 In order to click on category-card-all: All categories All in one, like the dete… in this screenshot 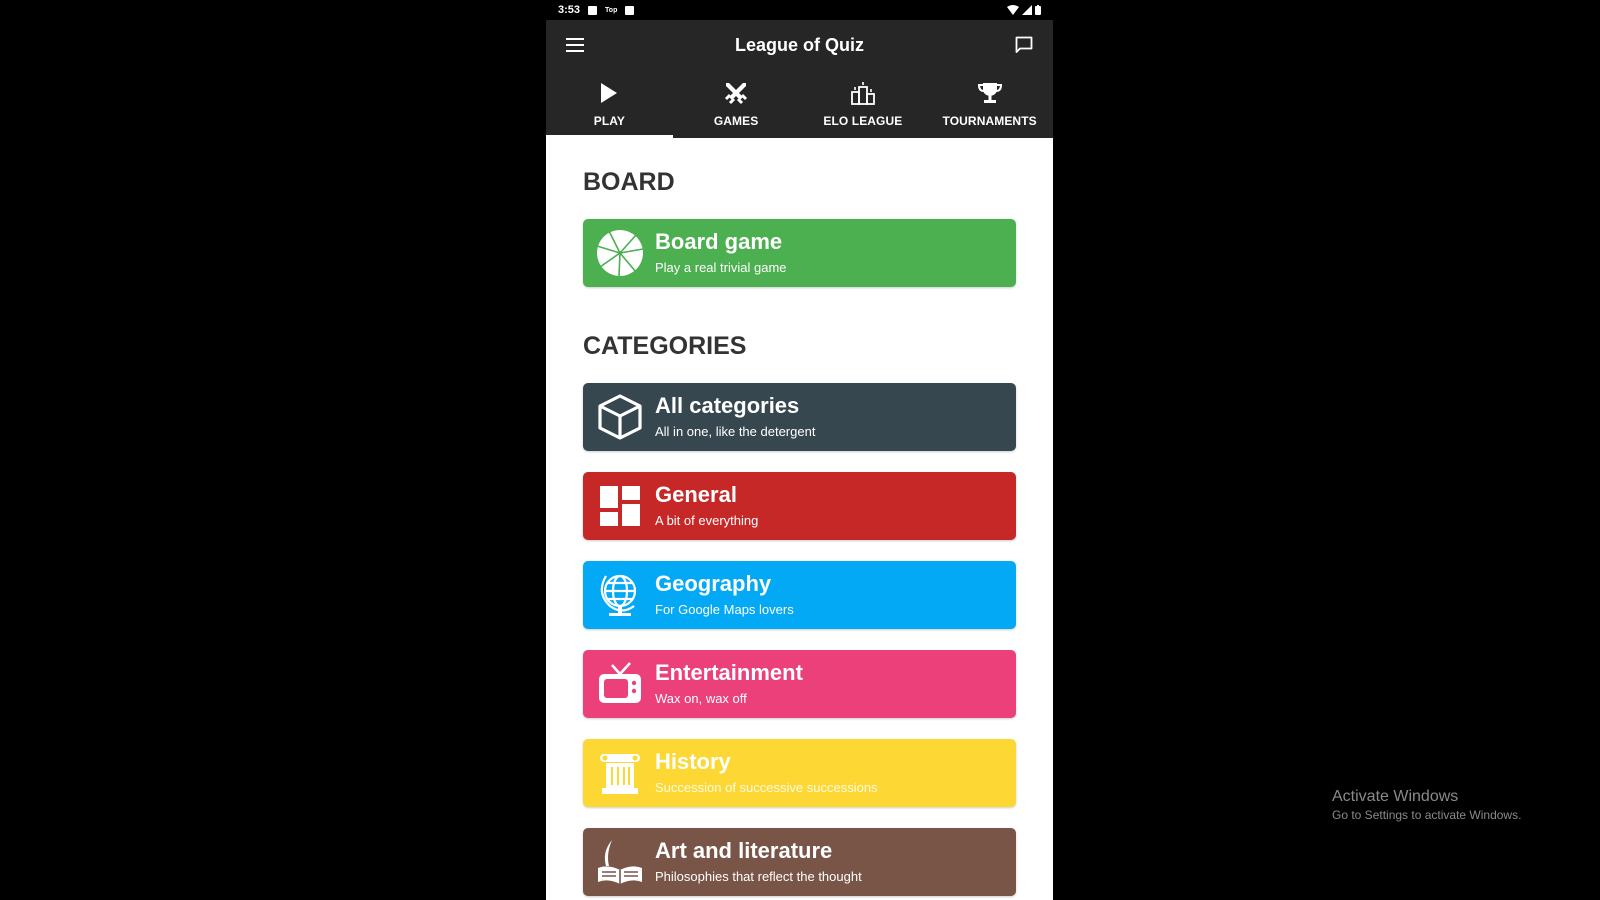, I will do `click(799, 417)`.